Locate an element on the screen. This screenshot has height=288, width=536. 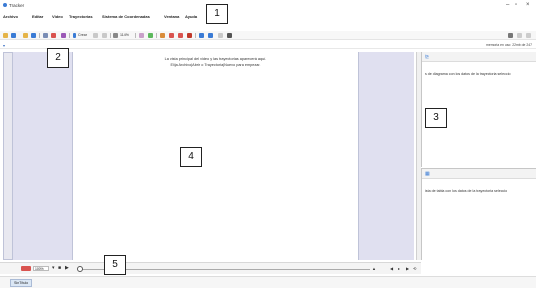
player-bar: 100% ▾ ■ ▶ ▲ ◀ ▸ ▶ ⟲ is located at coordinates (210, 268).